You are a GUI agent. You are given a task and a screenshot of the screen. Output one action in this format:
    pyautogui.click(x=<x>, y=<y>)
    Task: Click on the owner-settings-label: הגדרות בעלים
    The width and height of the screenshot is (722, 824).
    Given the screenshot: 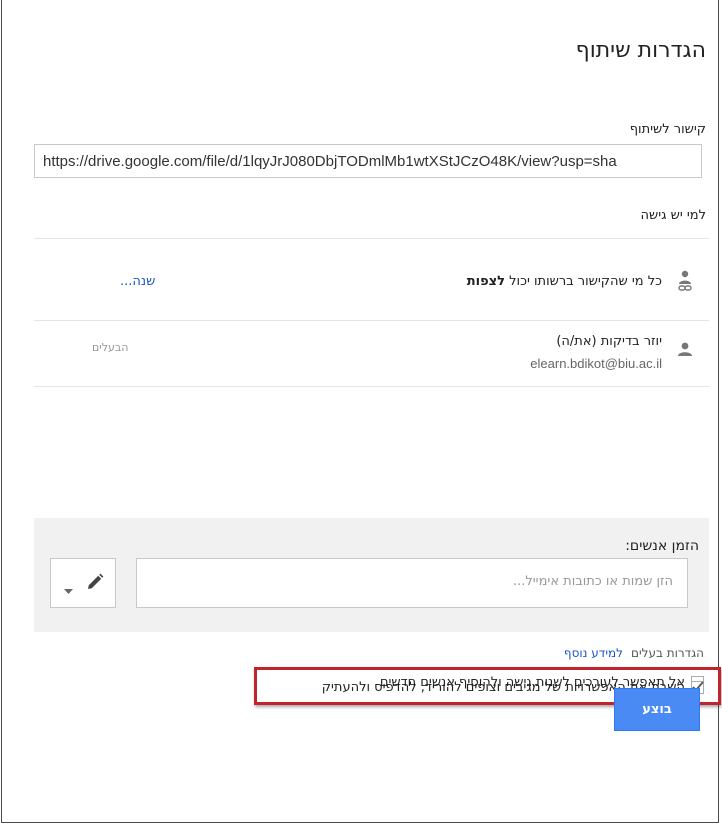 What is the action you would take?
    pyautogui.click(x=667, y=653)
    